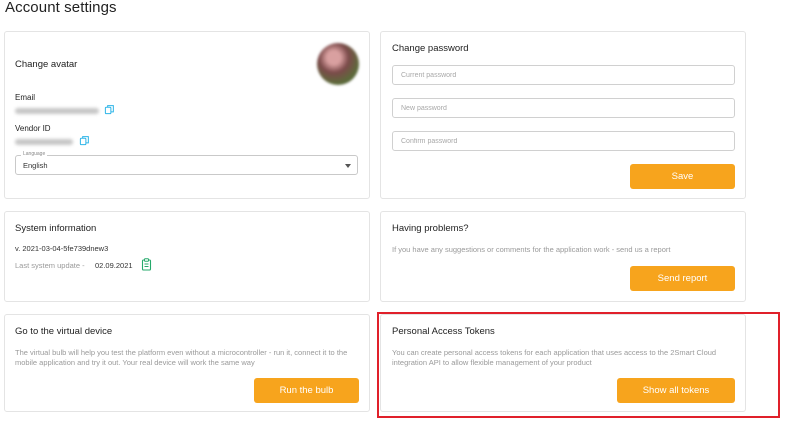  What do you see at coordinates (64, 331) in the screenshot?
I see `virtual-device-title: Go to the virtual device` at bounding box center [64, 331].